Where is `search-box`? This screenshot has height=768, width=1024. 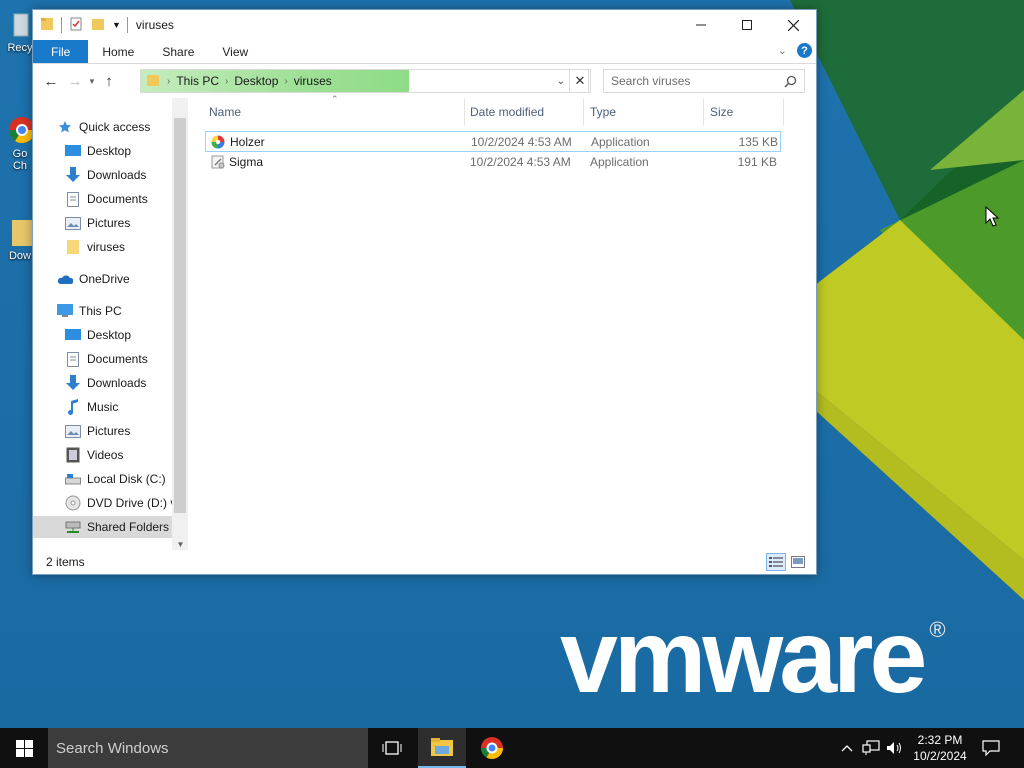 search-box is located at coordinates (704, 81).